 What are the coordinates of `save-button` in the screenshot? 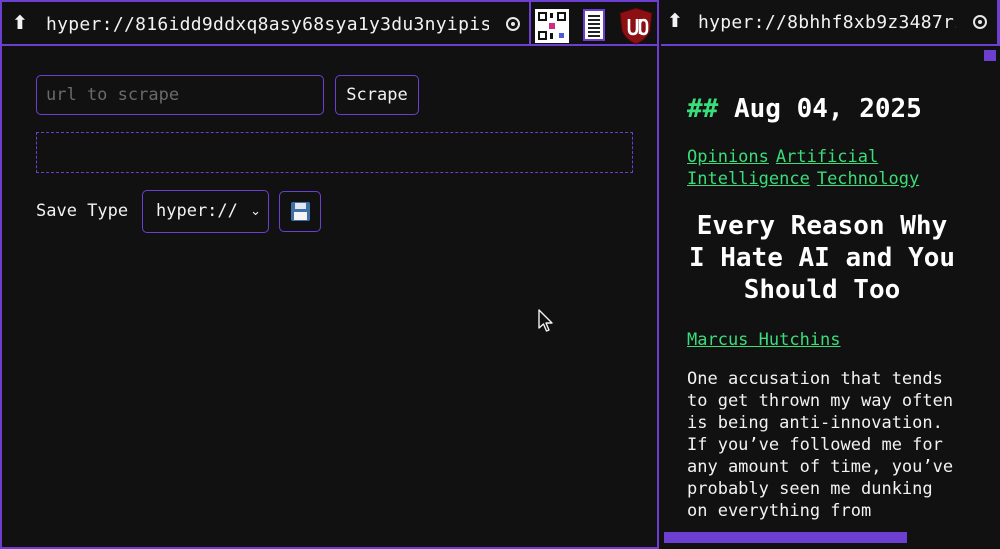 It's located at (300, 211).